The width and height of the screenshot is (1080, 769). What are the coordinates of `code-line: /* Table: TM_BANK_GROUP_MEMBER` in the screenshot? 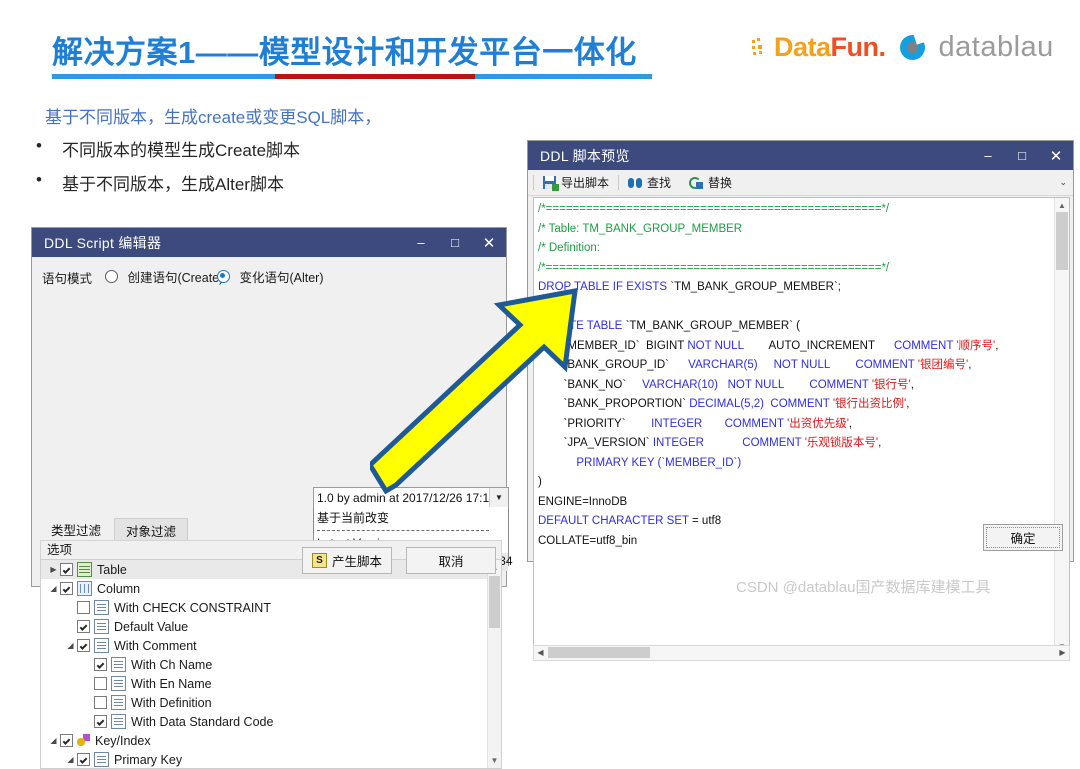 It's located at (796, 230).